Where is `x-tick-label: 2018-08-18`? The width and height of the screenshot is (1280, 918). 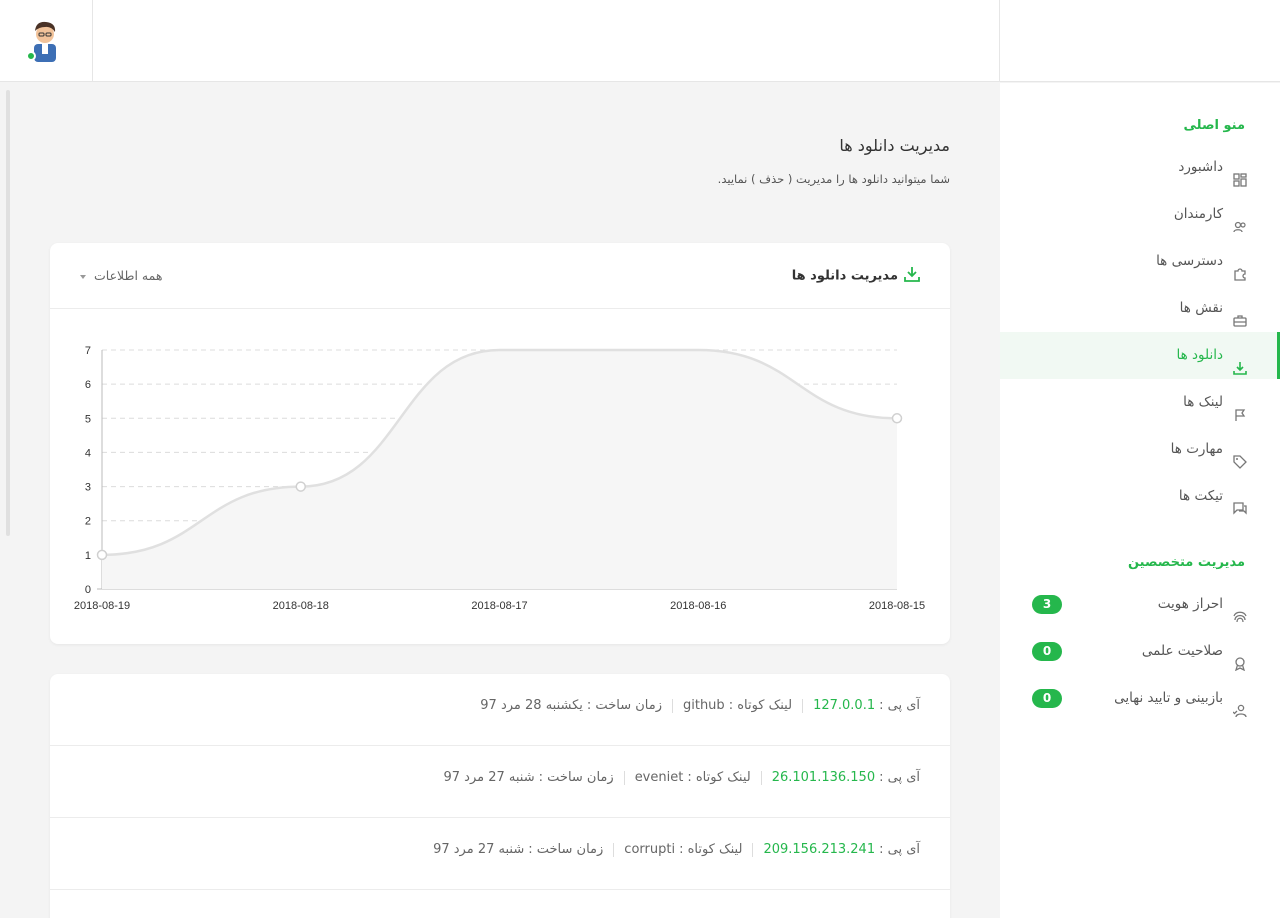 x-tick-label: 2018-08-18 is located at coordinates (301, 606).